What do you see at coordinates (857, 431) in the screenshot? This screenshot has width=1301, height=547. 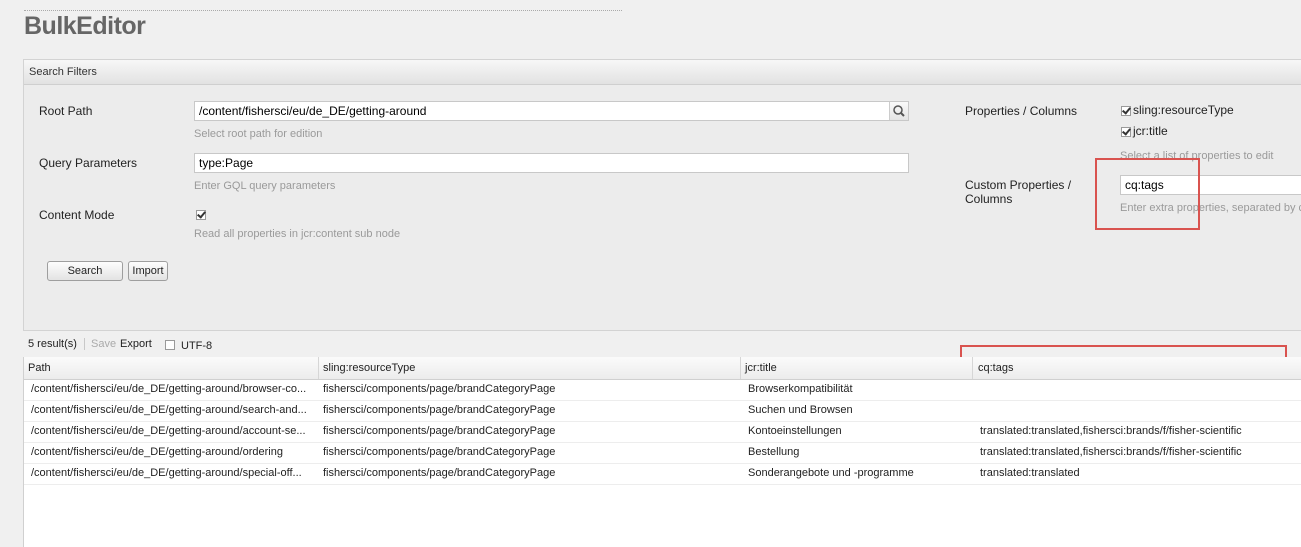 I see `cell-jcr-title: Kontoeinstellungen` at bounding box center [857, 431].